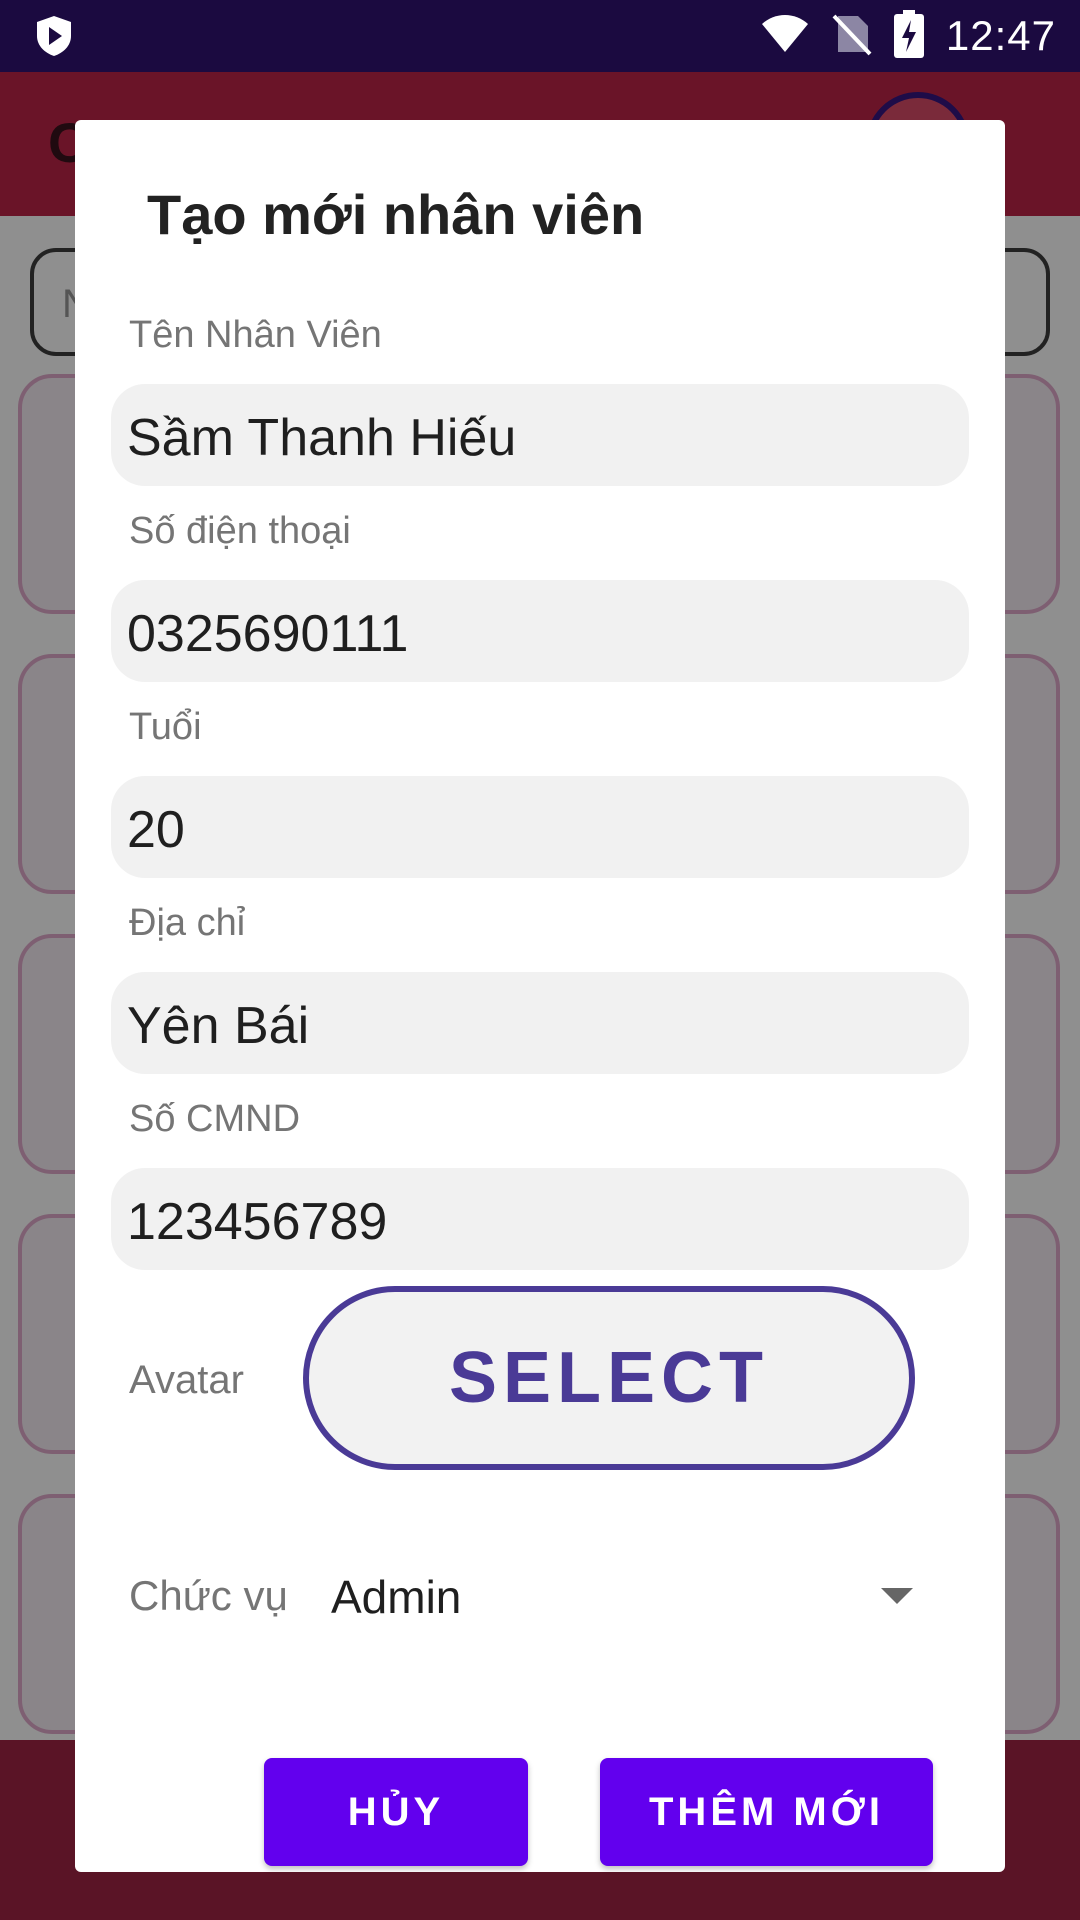  I want to click on role-dropdown: Admin, so click(396, 1597).